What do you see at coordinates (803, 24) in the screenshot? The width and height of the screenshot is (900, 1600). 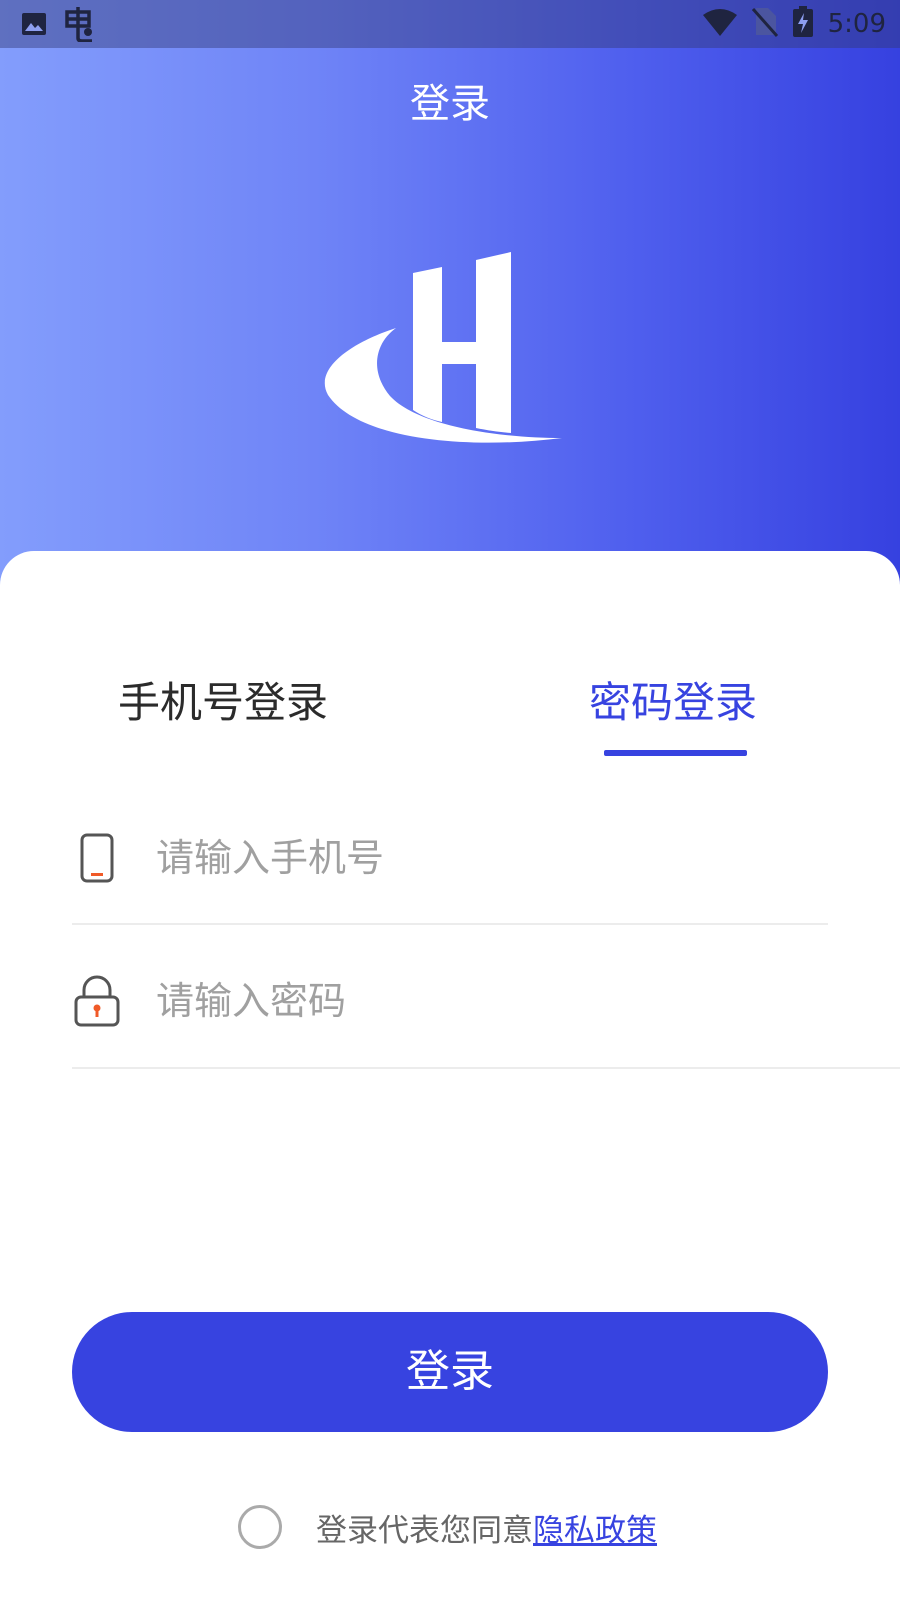 I see `battery-charging-icon` at bounding box center [803, 24].